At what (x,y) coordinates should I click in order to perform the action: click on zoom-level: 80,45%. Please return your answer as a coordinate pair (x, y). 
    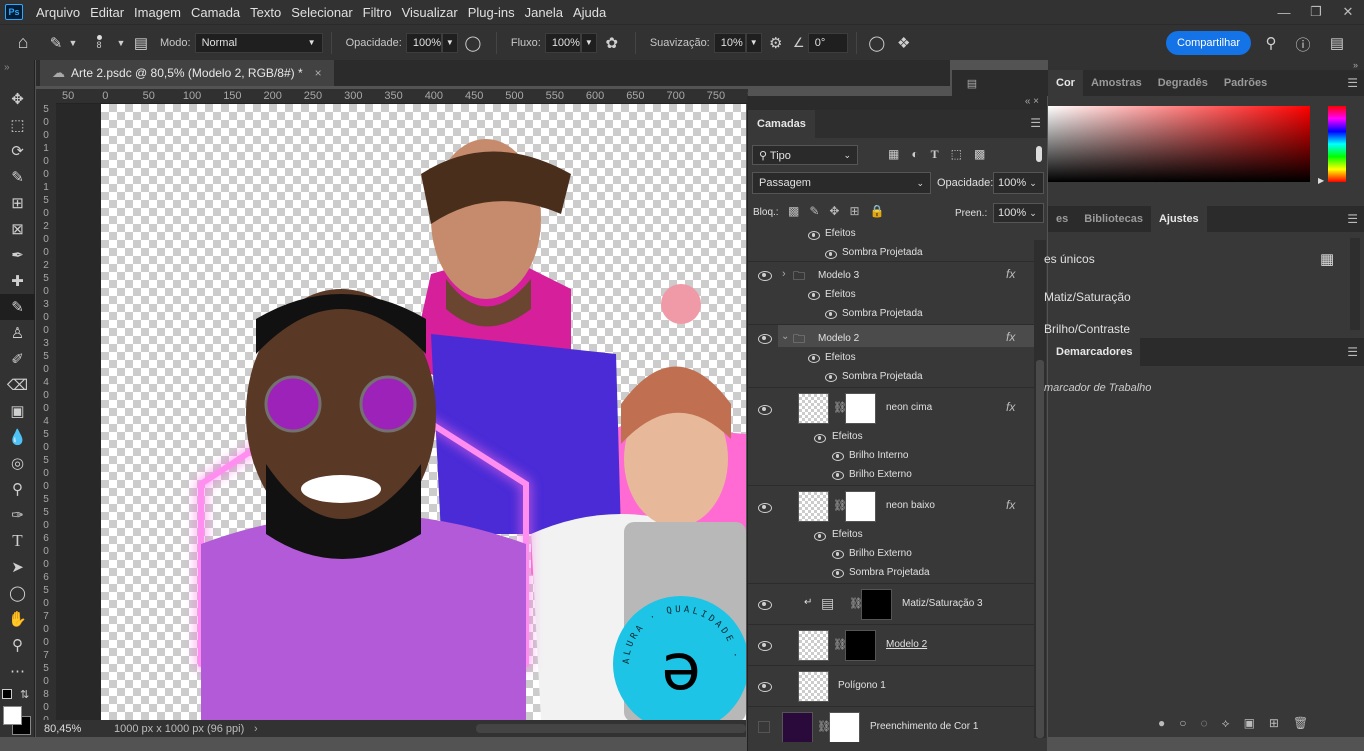
    Looking at the image, I should click on (70, 729).